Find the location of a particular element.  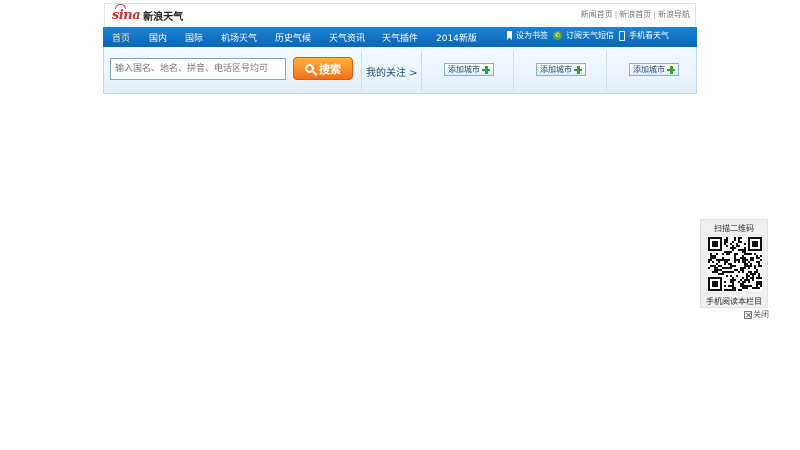

sms-subscribe-link: ✆ 订阅天气短信 is located at coordinates (583, 35).